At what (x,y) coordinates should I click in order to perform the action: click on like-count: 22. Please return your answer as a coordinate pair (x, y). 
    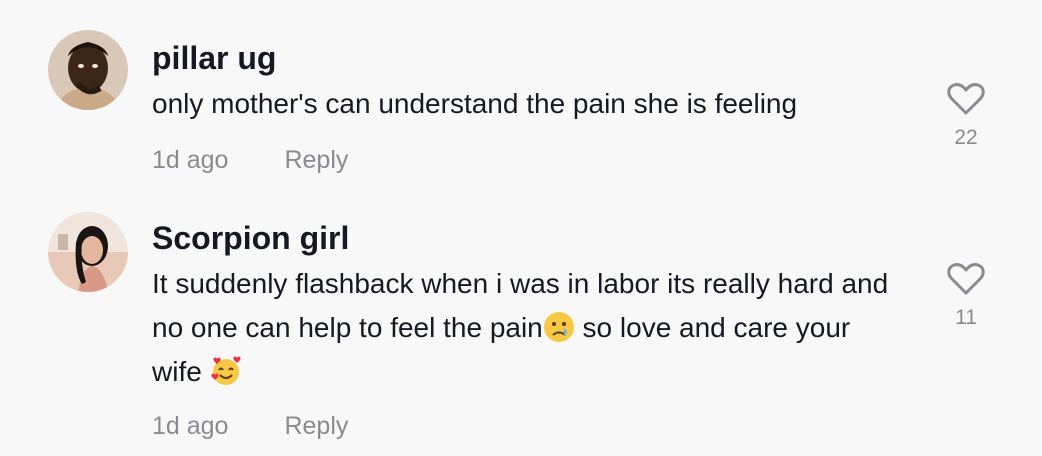
    Looking at the image, I should click on (966, 137).